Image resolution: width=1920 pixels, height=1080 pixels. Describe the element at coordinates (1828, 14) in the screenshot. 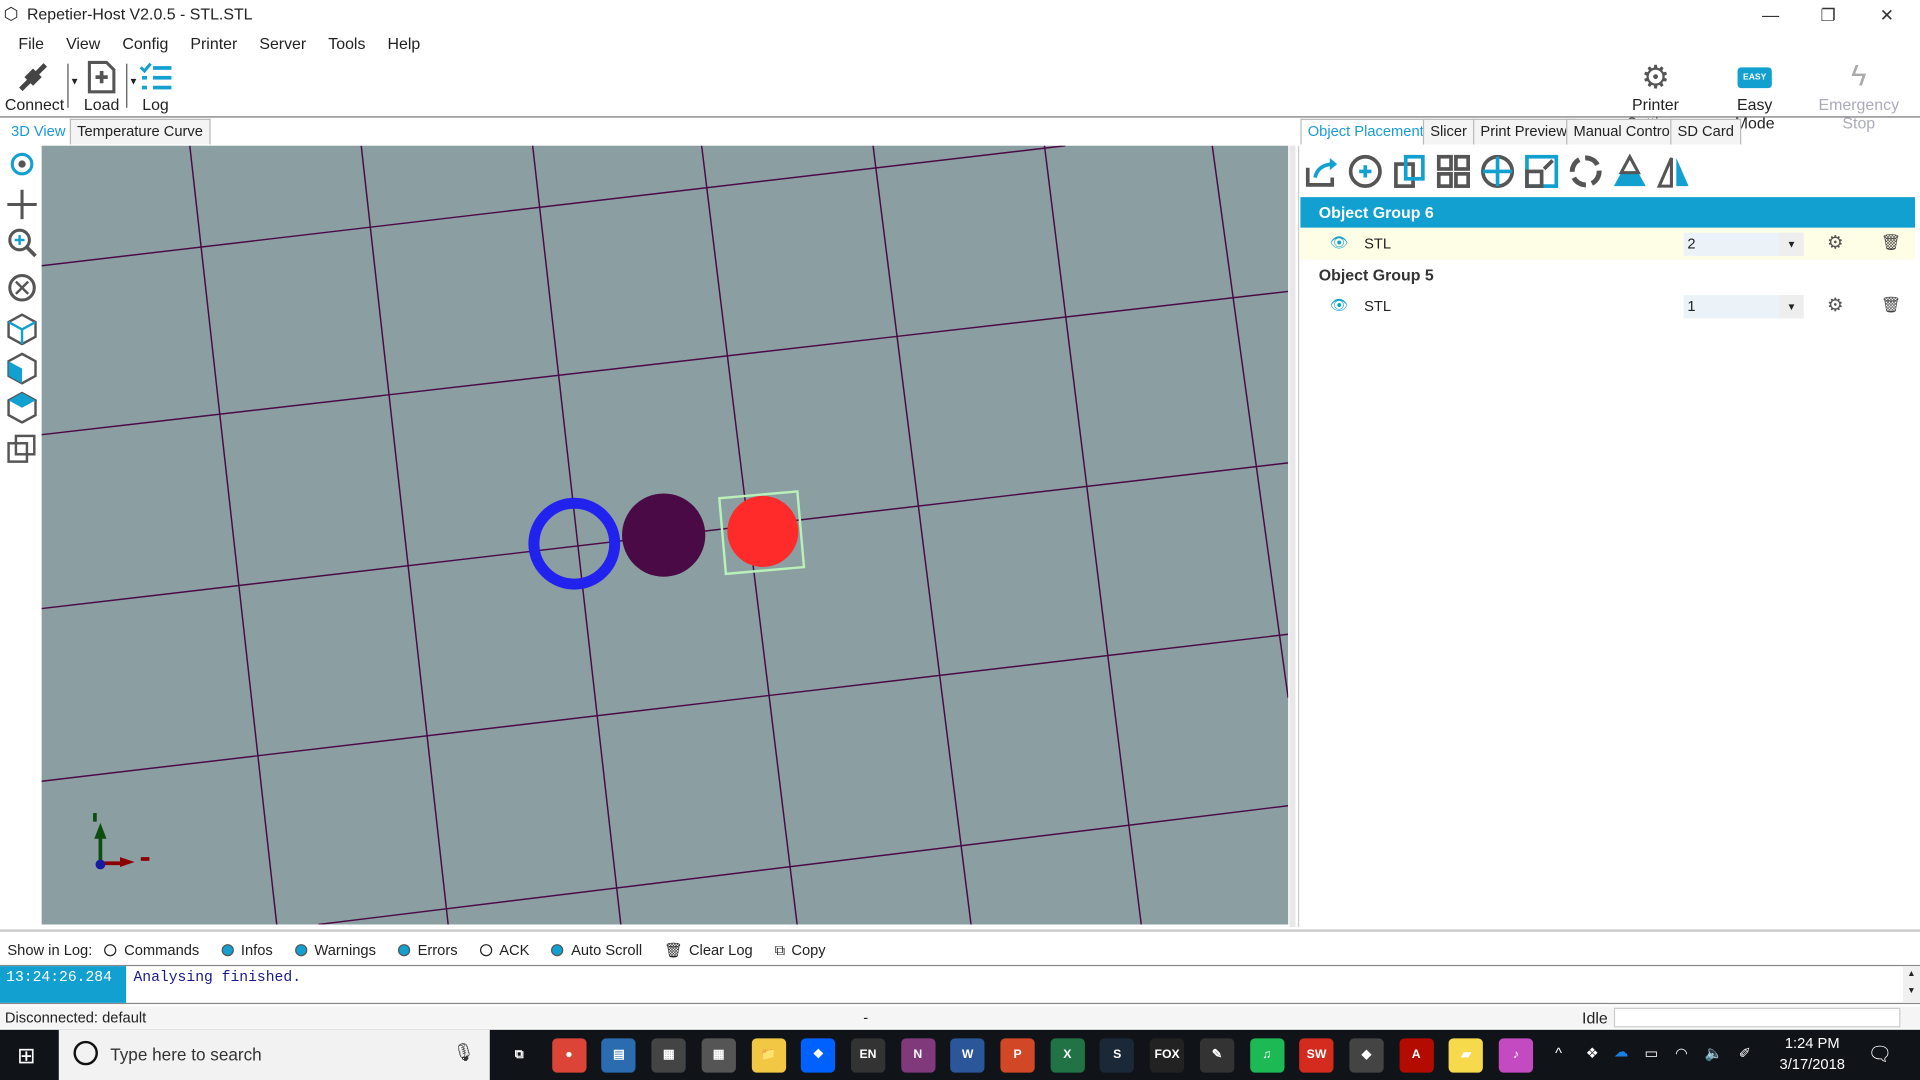

I see `restore-button: ❐` at that location.